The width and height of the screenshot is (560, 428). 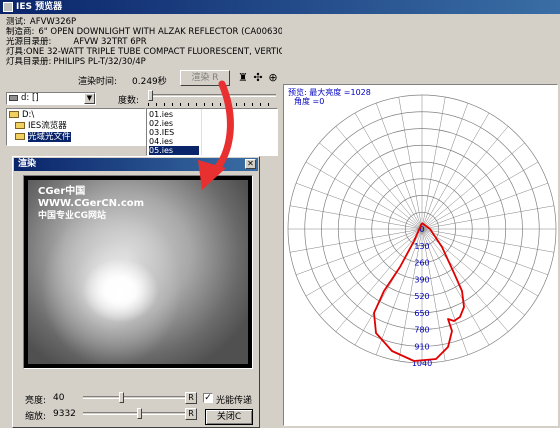 I want to click on folder-open-icon, so click(x=20, y=136).